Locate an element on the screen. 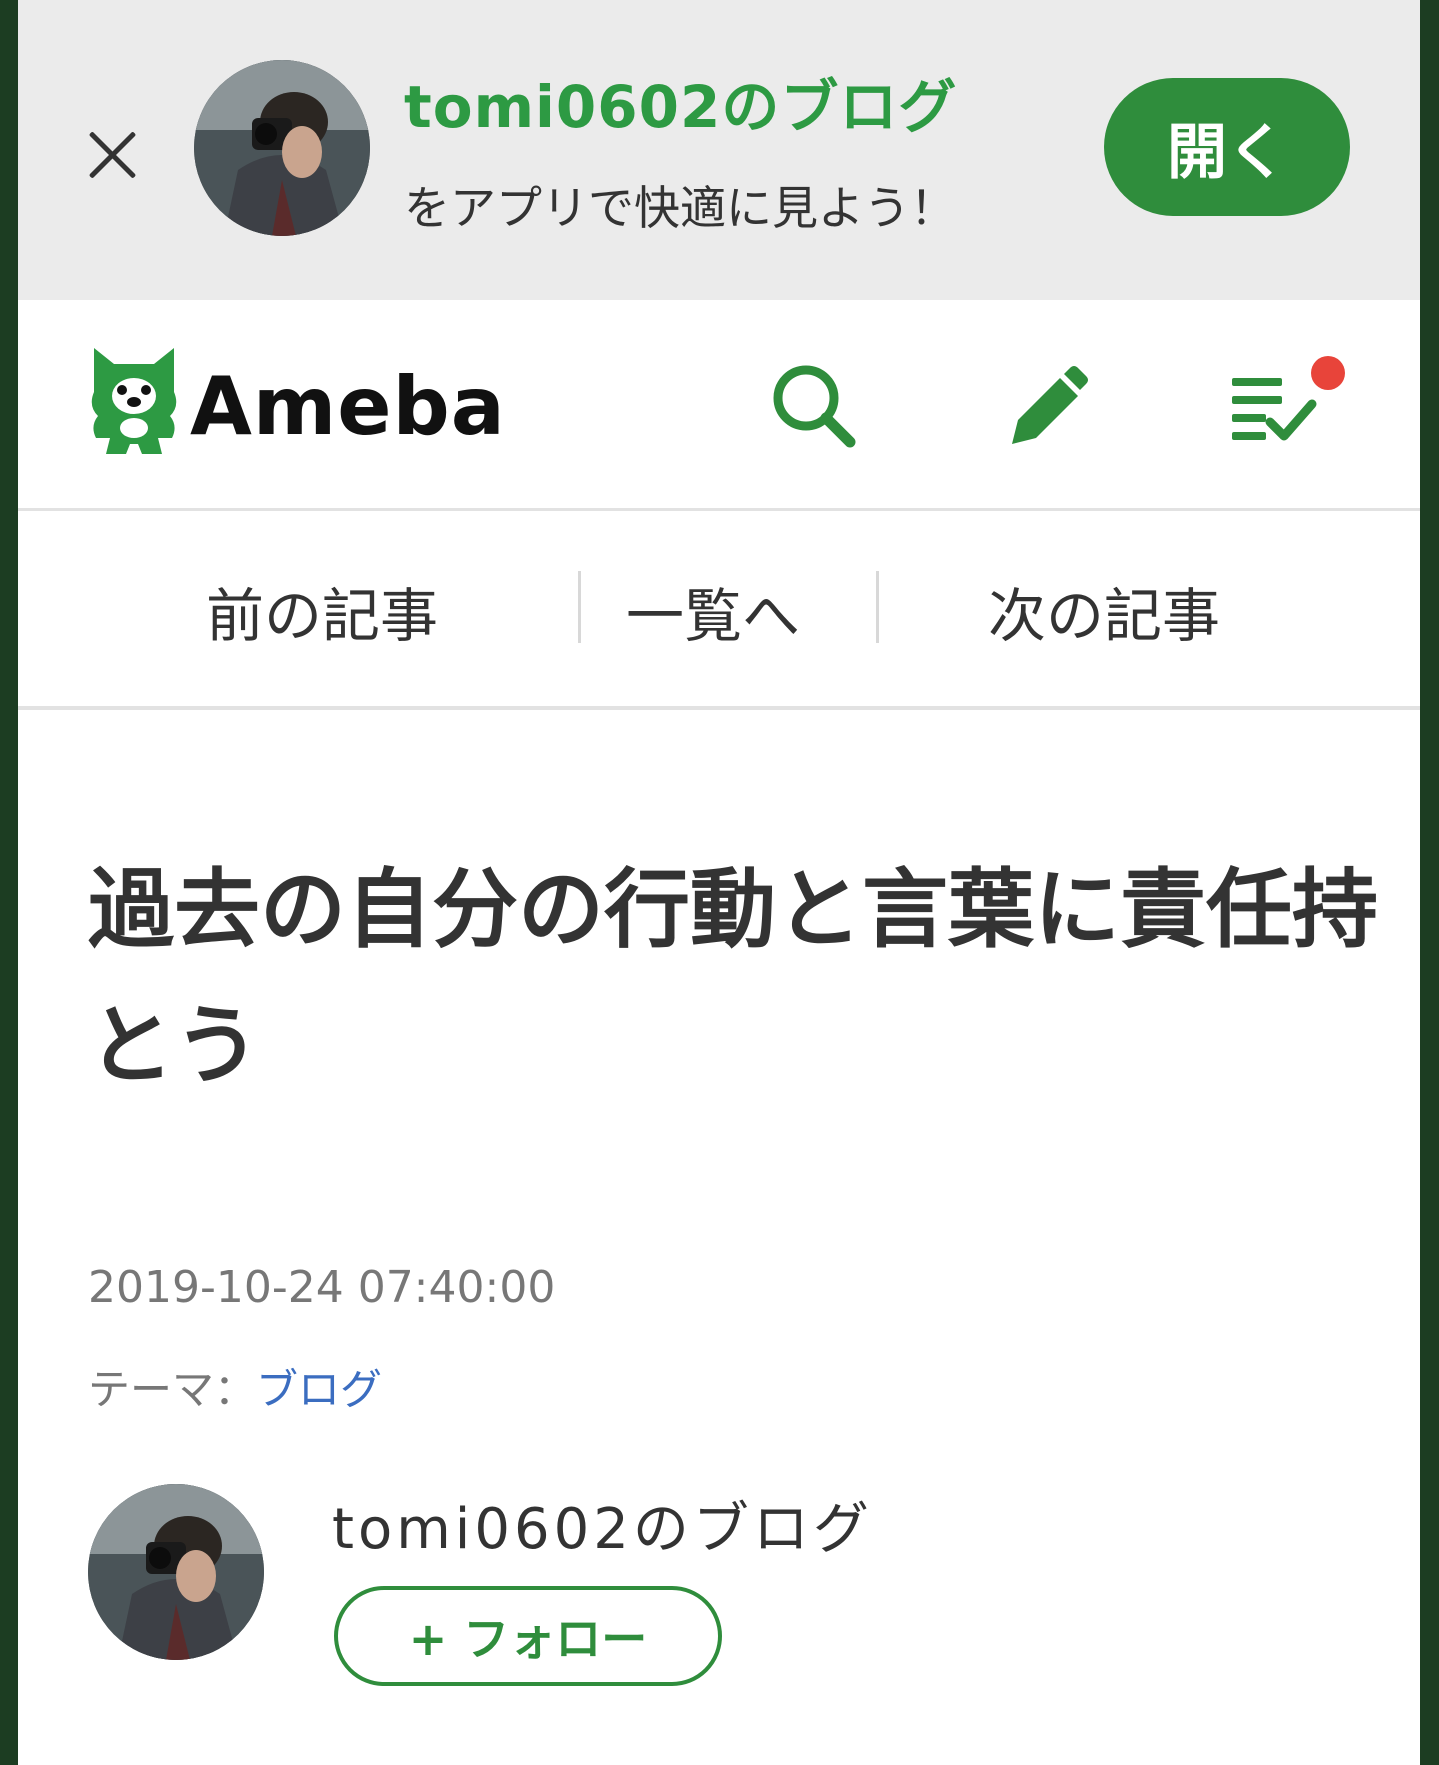  article-datetime: 2019-10-24 07:40:00 is located at coordinates (322, 1287).